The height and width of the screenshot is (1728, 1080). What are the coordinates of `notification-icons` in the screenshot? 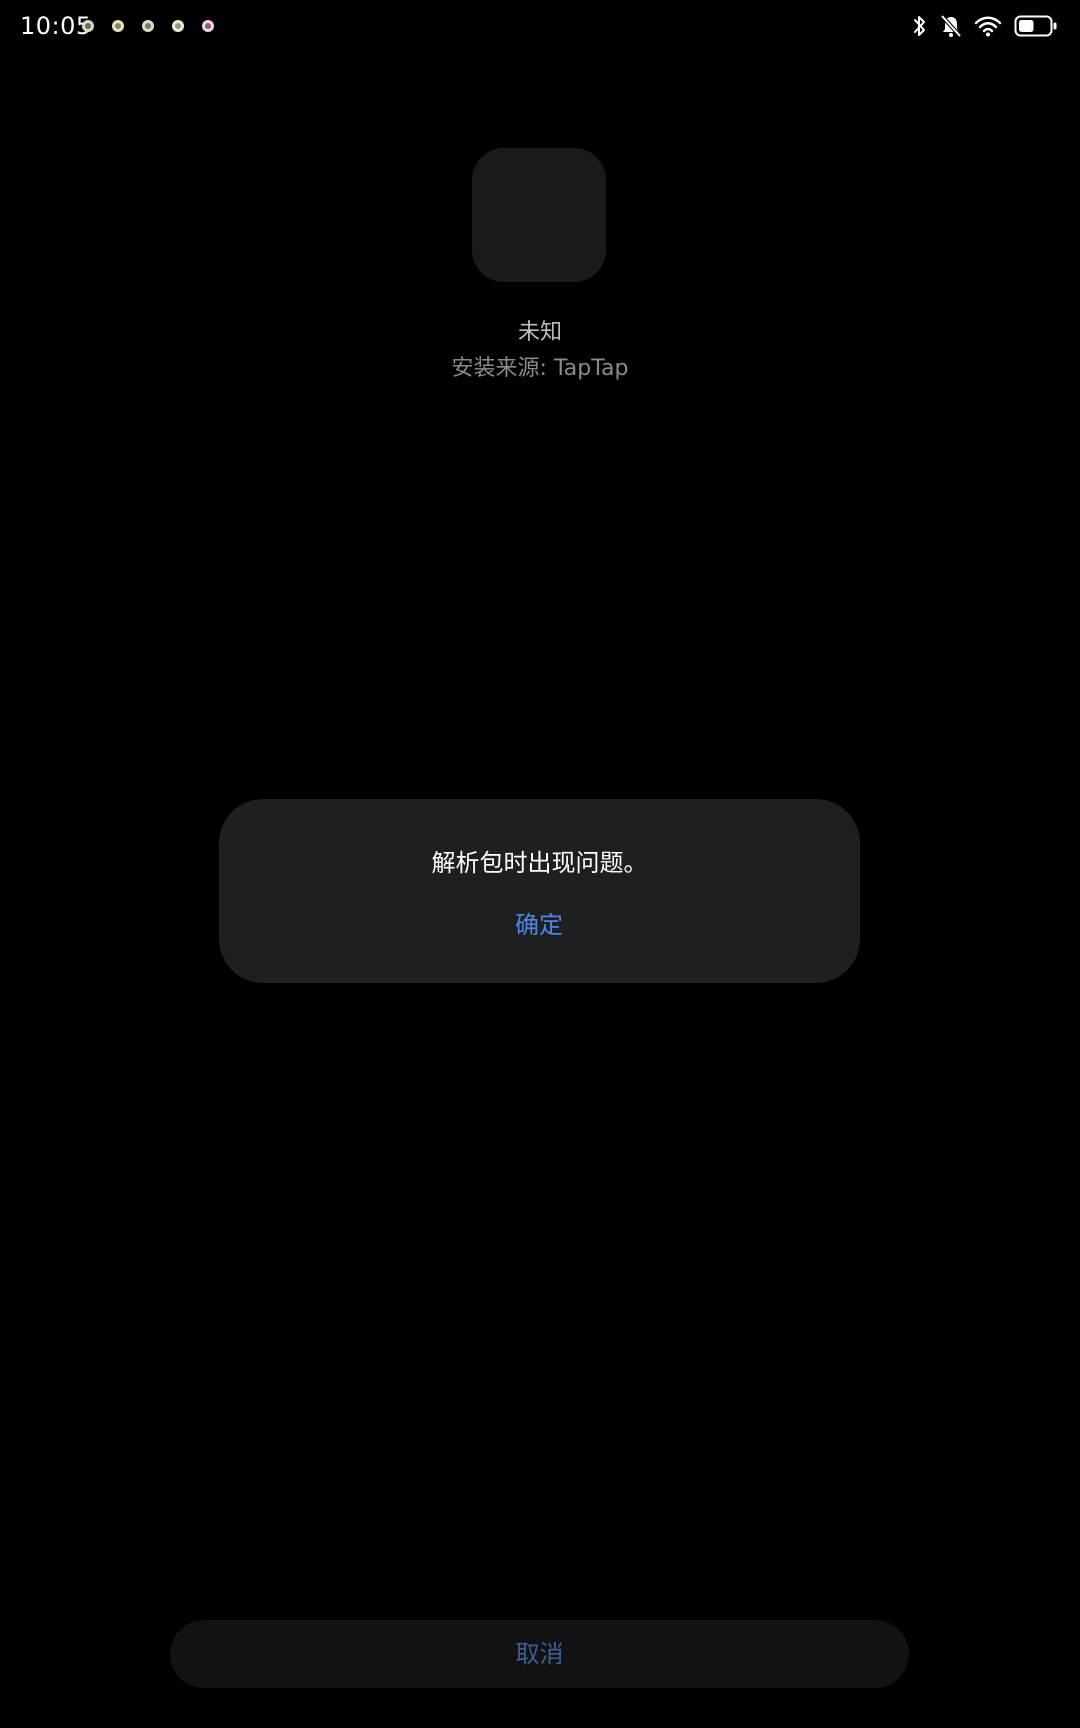 It's located at (148, 26).